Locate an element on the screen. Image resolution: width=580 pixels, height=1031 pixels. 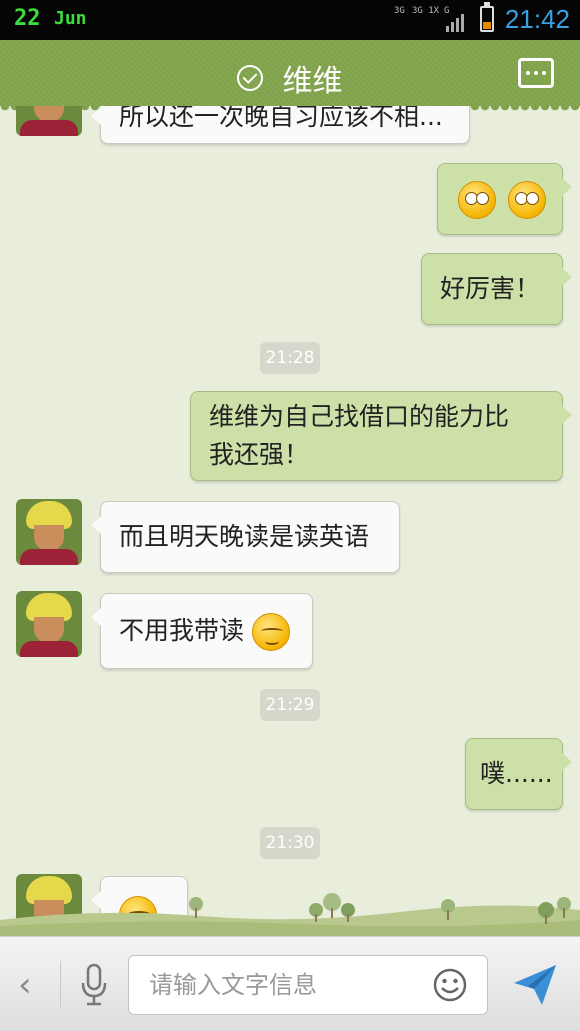
message-text-line-2: 我还强！ is located at coordinates (259, 454).